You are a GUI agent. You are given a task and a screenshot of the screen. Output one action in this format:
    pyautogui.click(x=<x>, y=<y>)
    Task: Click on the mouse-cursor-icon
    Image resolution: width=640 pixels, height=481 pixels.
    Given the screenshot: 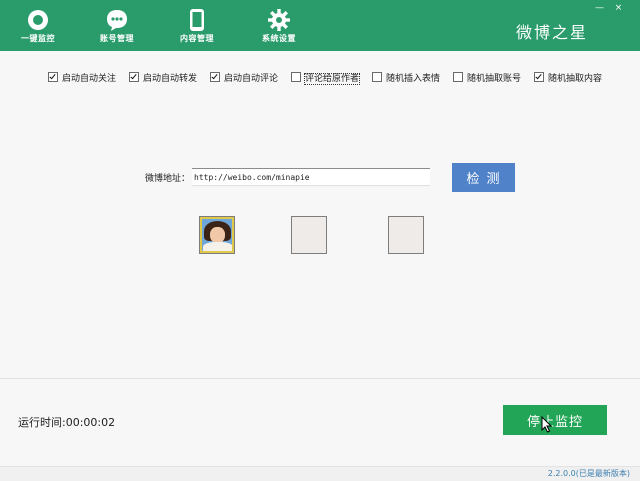 What is the action you would take?
    pyautogui.click(x=546, y=424)
    